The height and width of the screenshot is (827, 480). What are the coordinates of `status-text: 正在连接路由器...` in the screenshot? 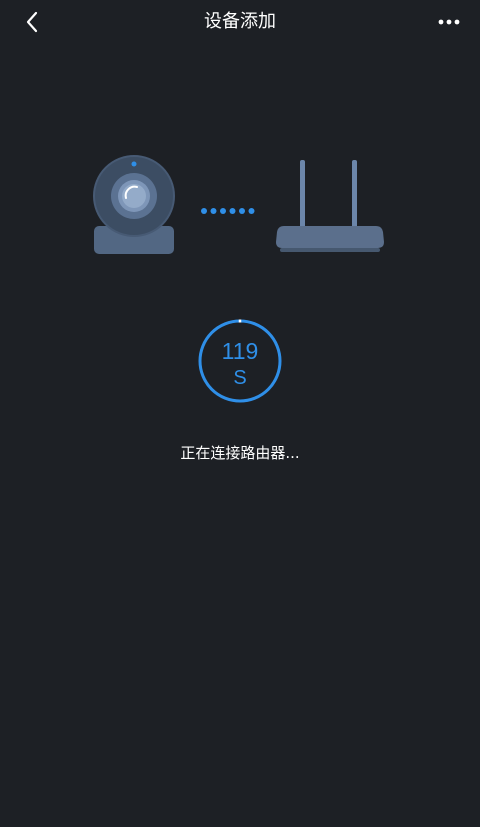 It's located at (240, 453).